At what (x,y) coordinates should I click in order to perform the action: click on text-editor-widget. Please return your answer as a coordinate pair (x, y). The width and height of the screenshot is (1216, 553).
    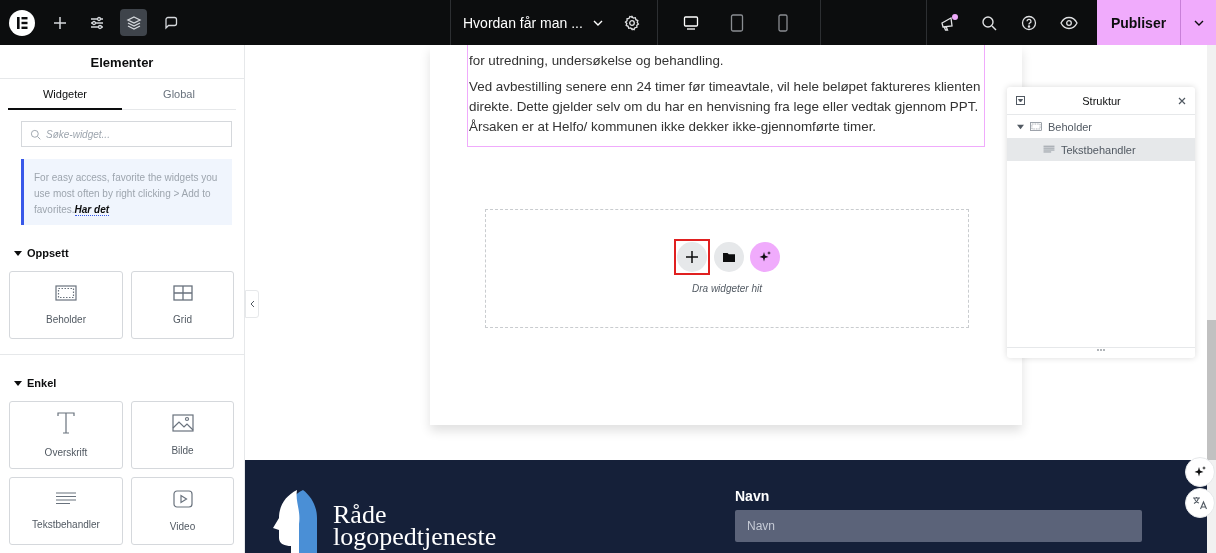
    Looking at the image, I should click on (726, 96).